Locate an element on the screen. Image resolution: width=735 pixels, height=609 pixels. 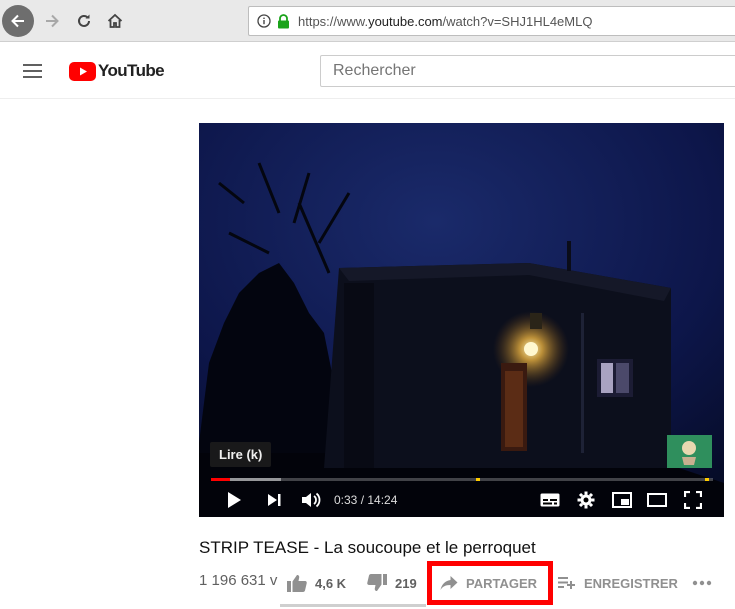
youtube-logo: YouTube is located at coordinates (117, 71).